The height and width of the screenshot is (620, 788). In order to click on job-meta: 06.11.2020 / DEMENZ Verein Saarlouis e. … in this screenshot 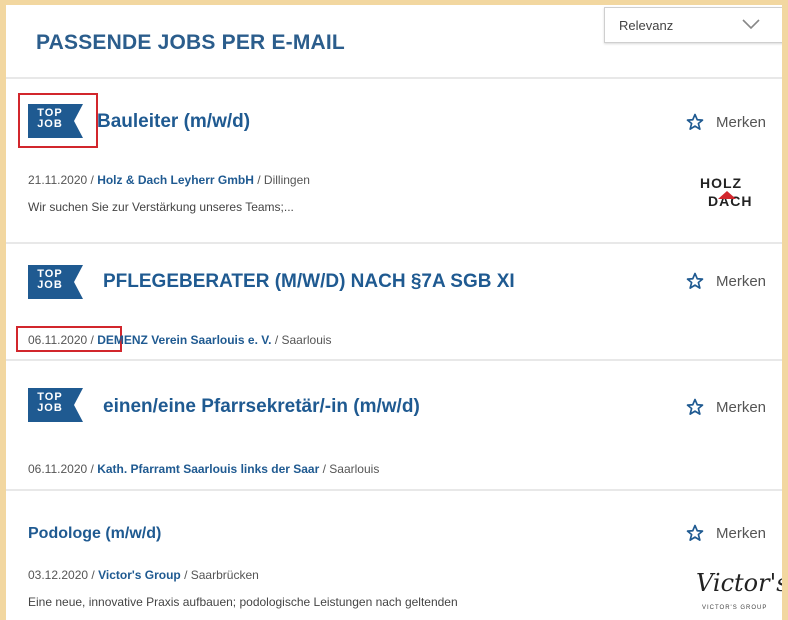, I will do `click(180, 340)`.